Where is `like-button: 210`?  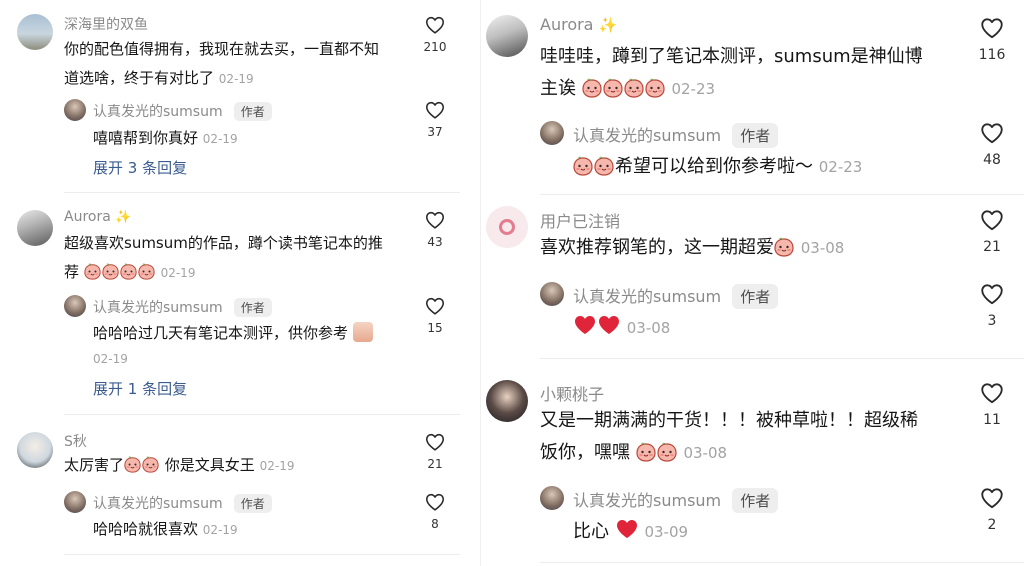
like-button: 210 is located at coordinates (435, 34).